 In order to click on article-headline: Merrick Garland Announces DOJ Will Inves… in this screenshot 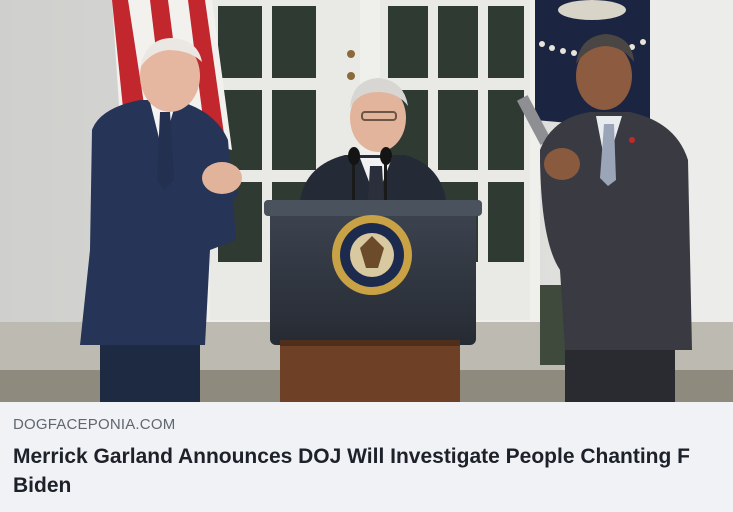, I will do `click(363, 471)`.